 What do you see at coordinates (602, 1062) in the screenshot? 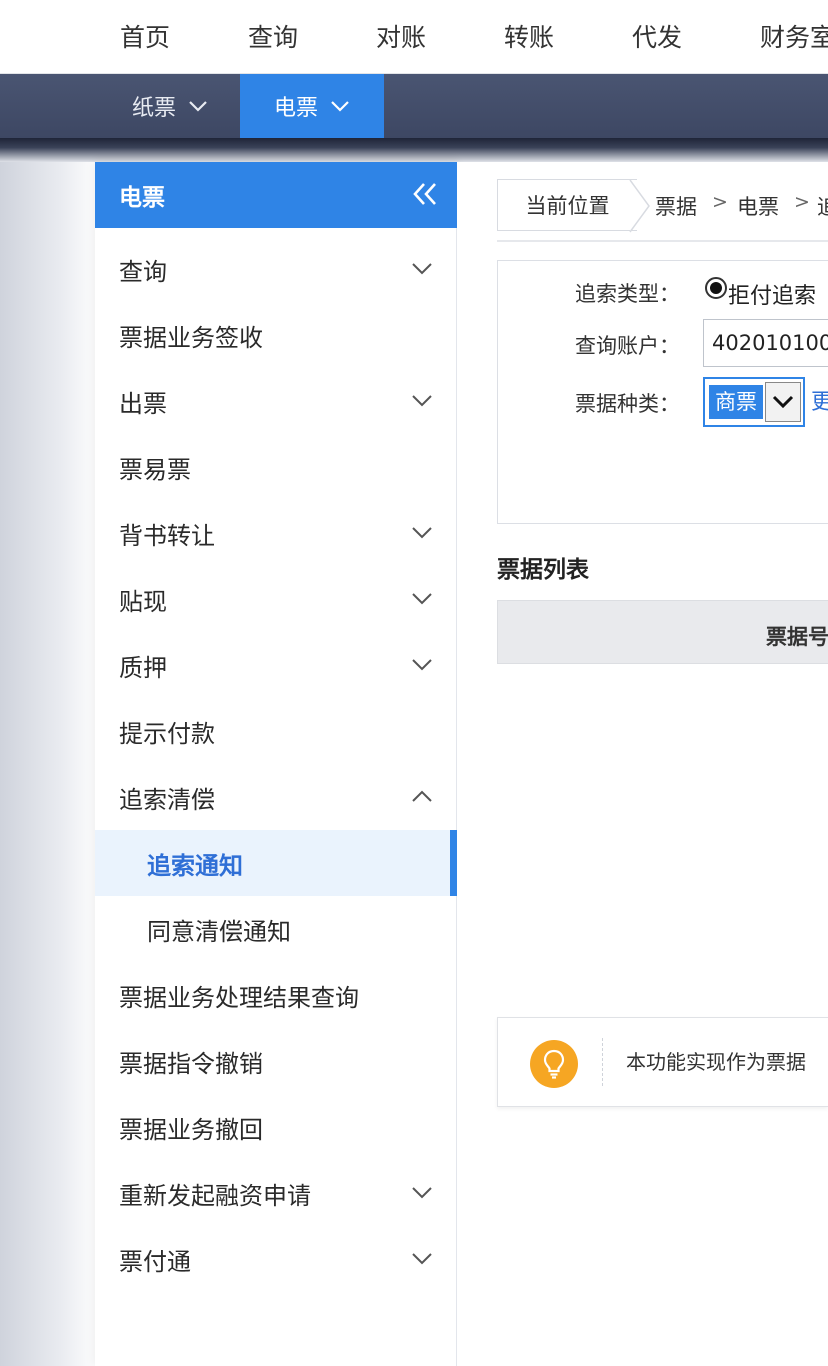
I see `tip-divider` at bounding box center [602, 1062].